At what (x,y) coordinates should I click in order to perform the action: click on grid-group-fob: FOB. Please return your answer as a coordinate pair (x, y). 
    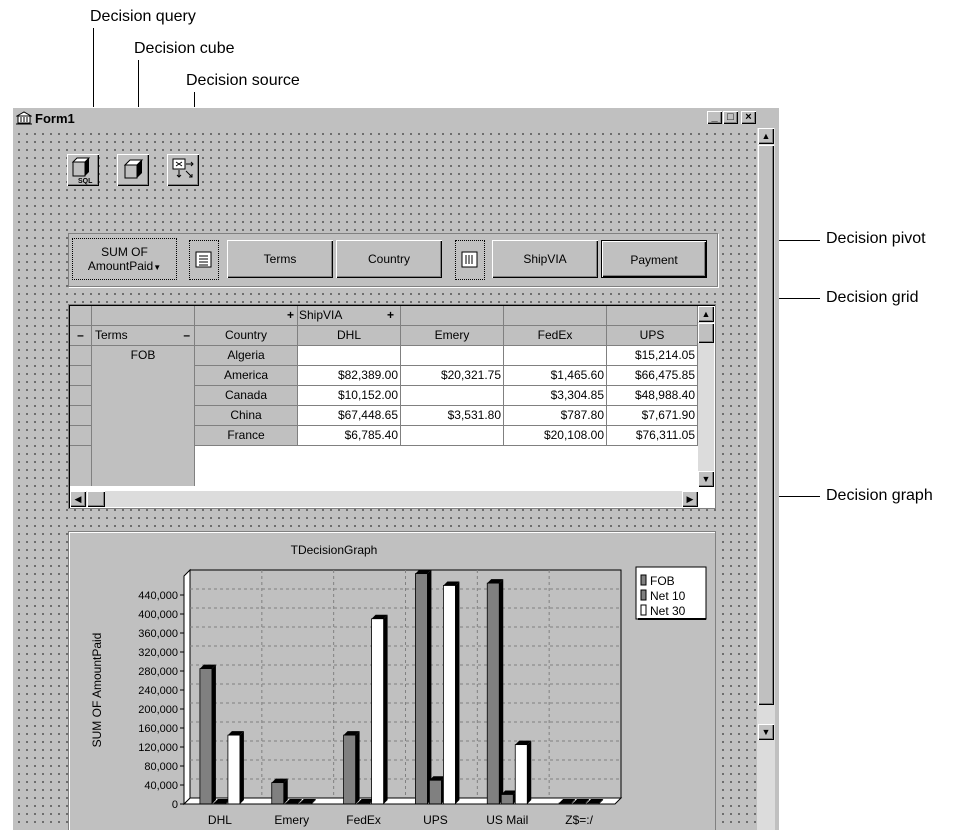
    Looking at the image, I should click on (143, 416).